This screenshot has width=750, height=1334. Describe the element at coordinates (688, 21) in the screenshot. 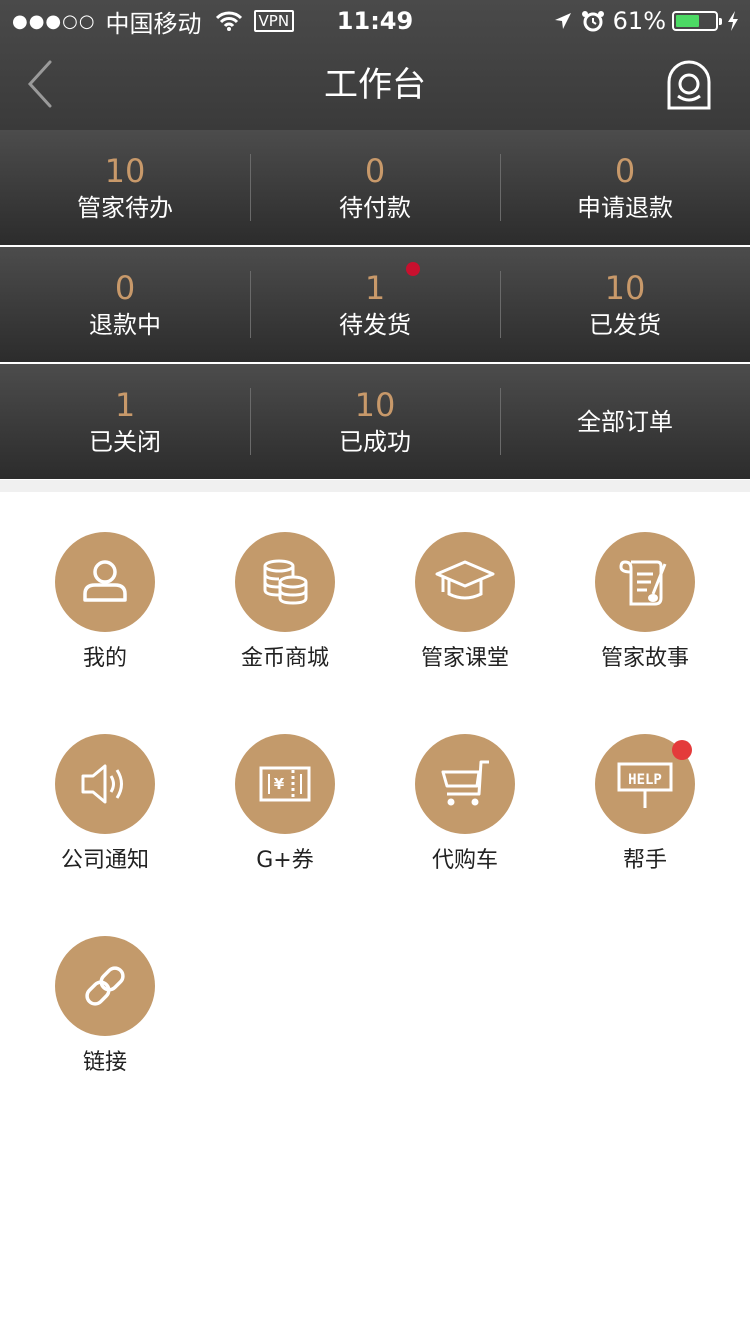

I see `battery-fill` at that location.